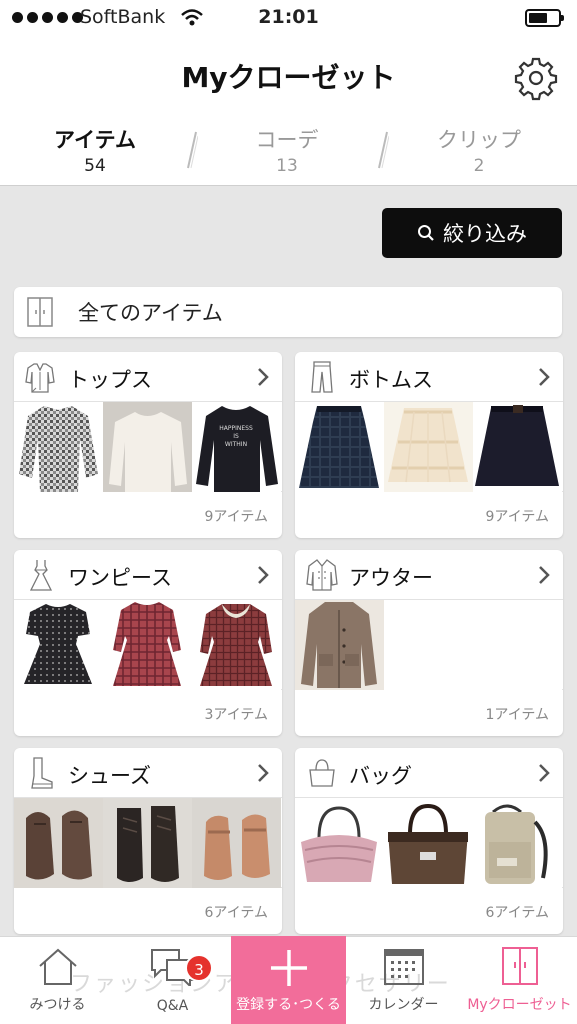  What do you see at coordinates (236, 436) in the screenshot?
I see `sweater-print-text: IS` at bounding box center [236, 436].